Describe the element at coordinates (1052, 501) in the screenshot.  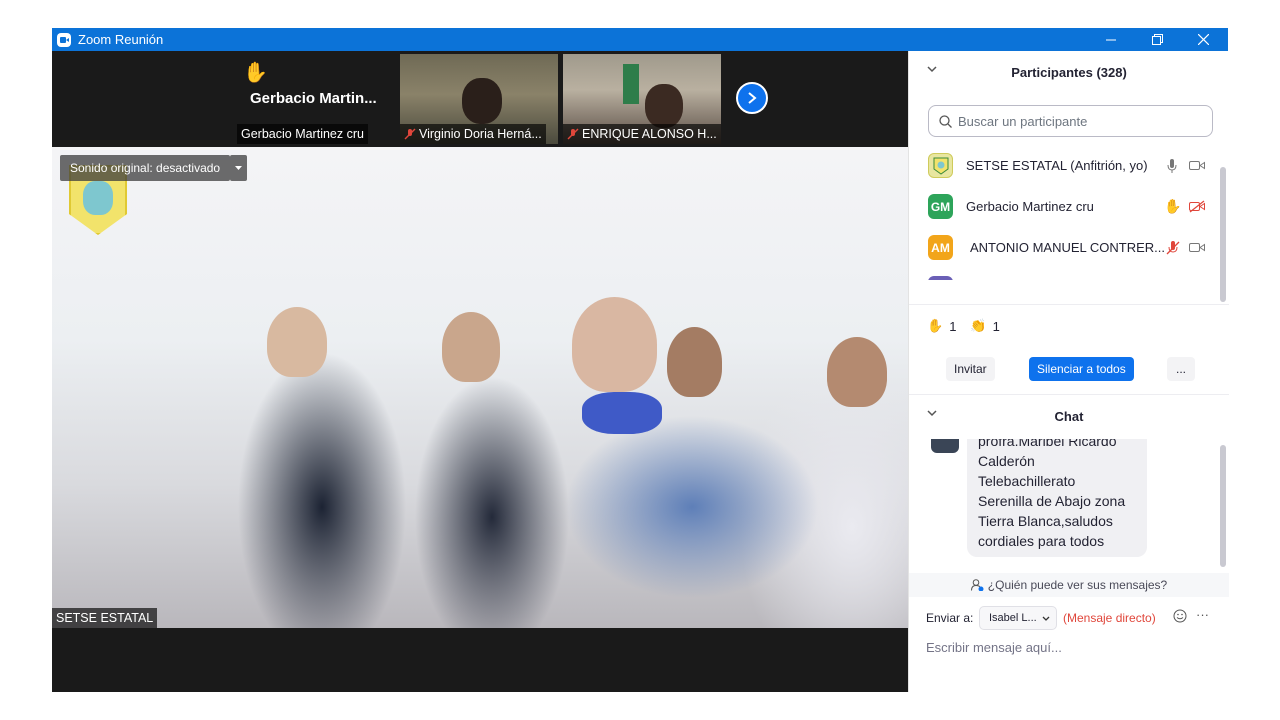
I see `message-line: Serenilla de Abajo zona` at that location.